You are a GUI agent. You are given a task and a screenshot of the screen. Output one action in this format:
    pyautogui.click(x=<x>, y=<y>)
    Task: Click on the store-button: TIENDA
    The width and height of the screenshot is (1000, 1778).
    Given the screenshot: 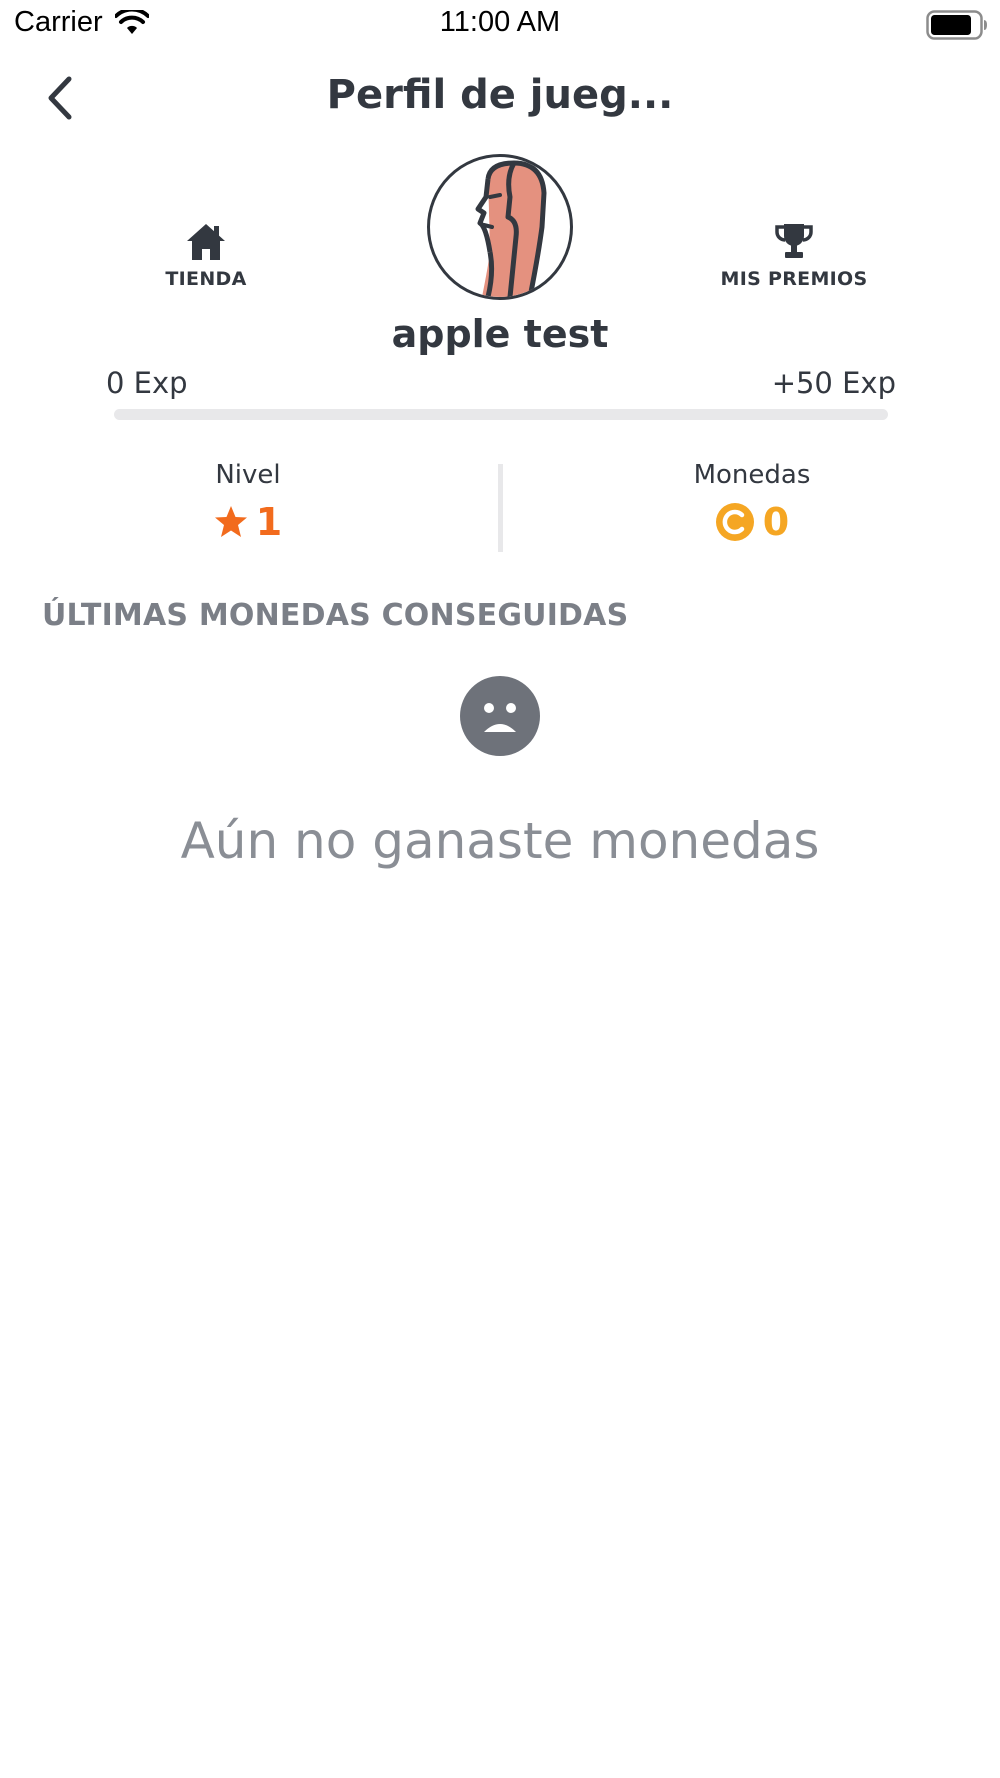 What is the action you would take?
    pyautogui.click(x=206, y=256)
    